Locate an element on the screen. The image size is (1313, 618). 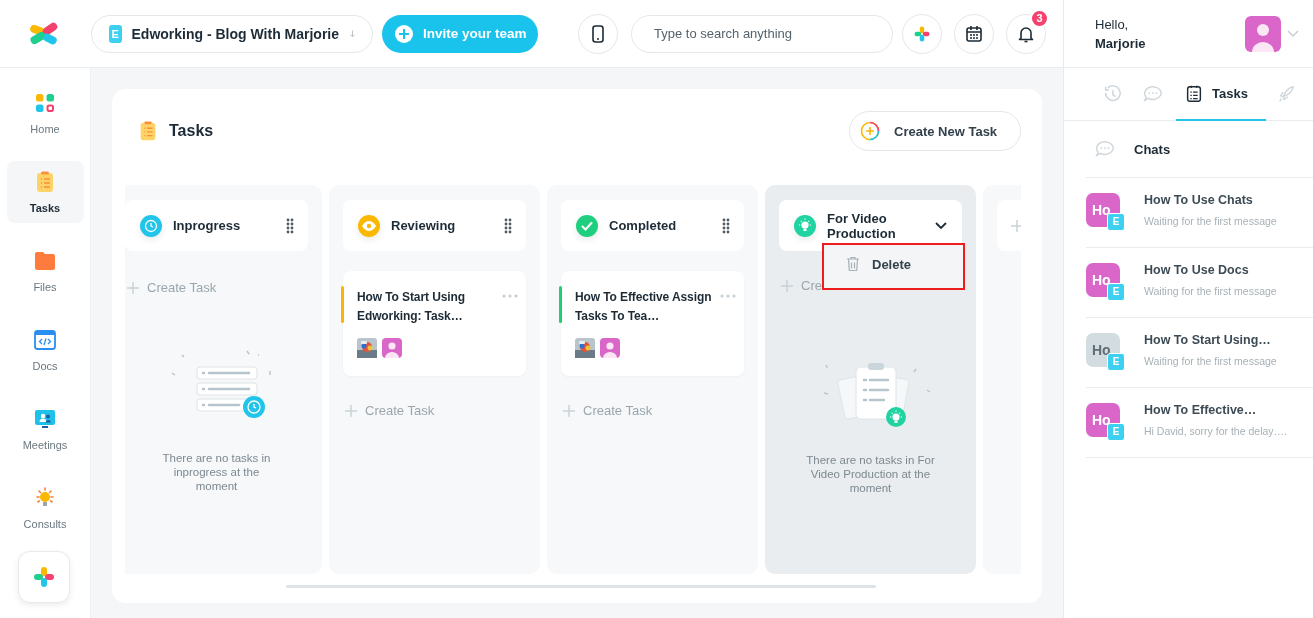
folder-icon is located at coordinates (45, 261).